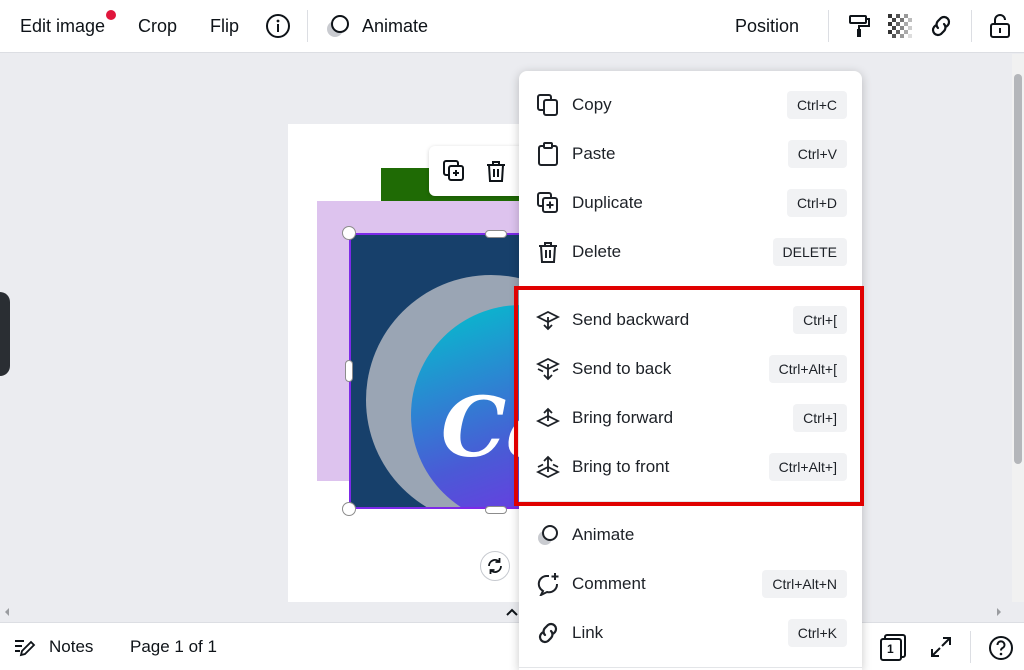  What do you see at coordinates (689, 396) in the screenshot?
I see `layer-options-highlight` at bounding box center [689, 396].